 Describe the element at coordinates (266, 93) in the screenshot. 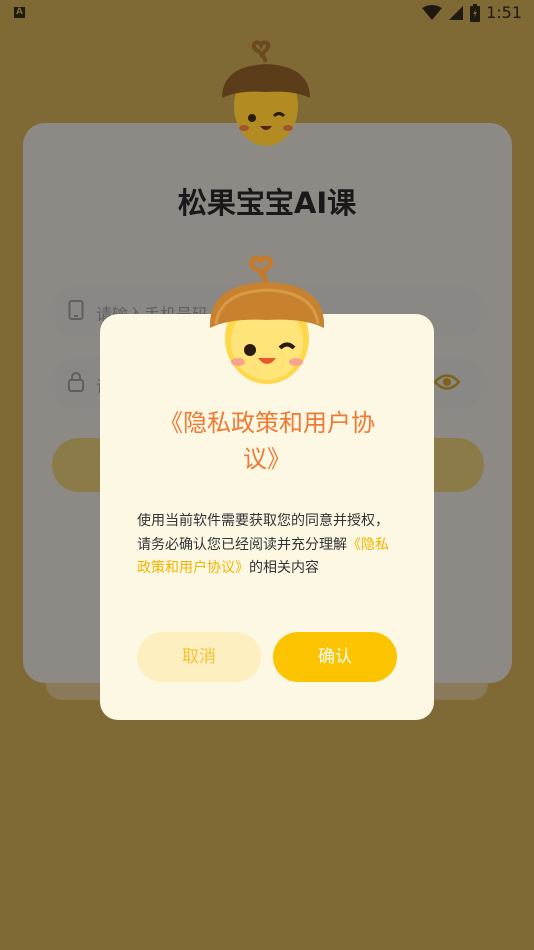

I see `acorn-mascot-logo` at that location.